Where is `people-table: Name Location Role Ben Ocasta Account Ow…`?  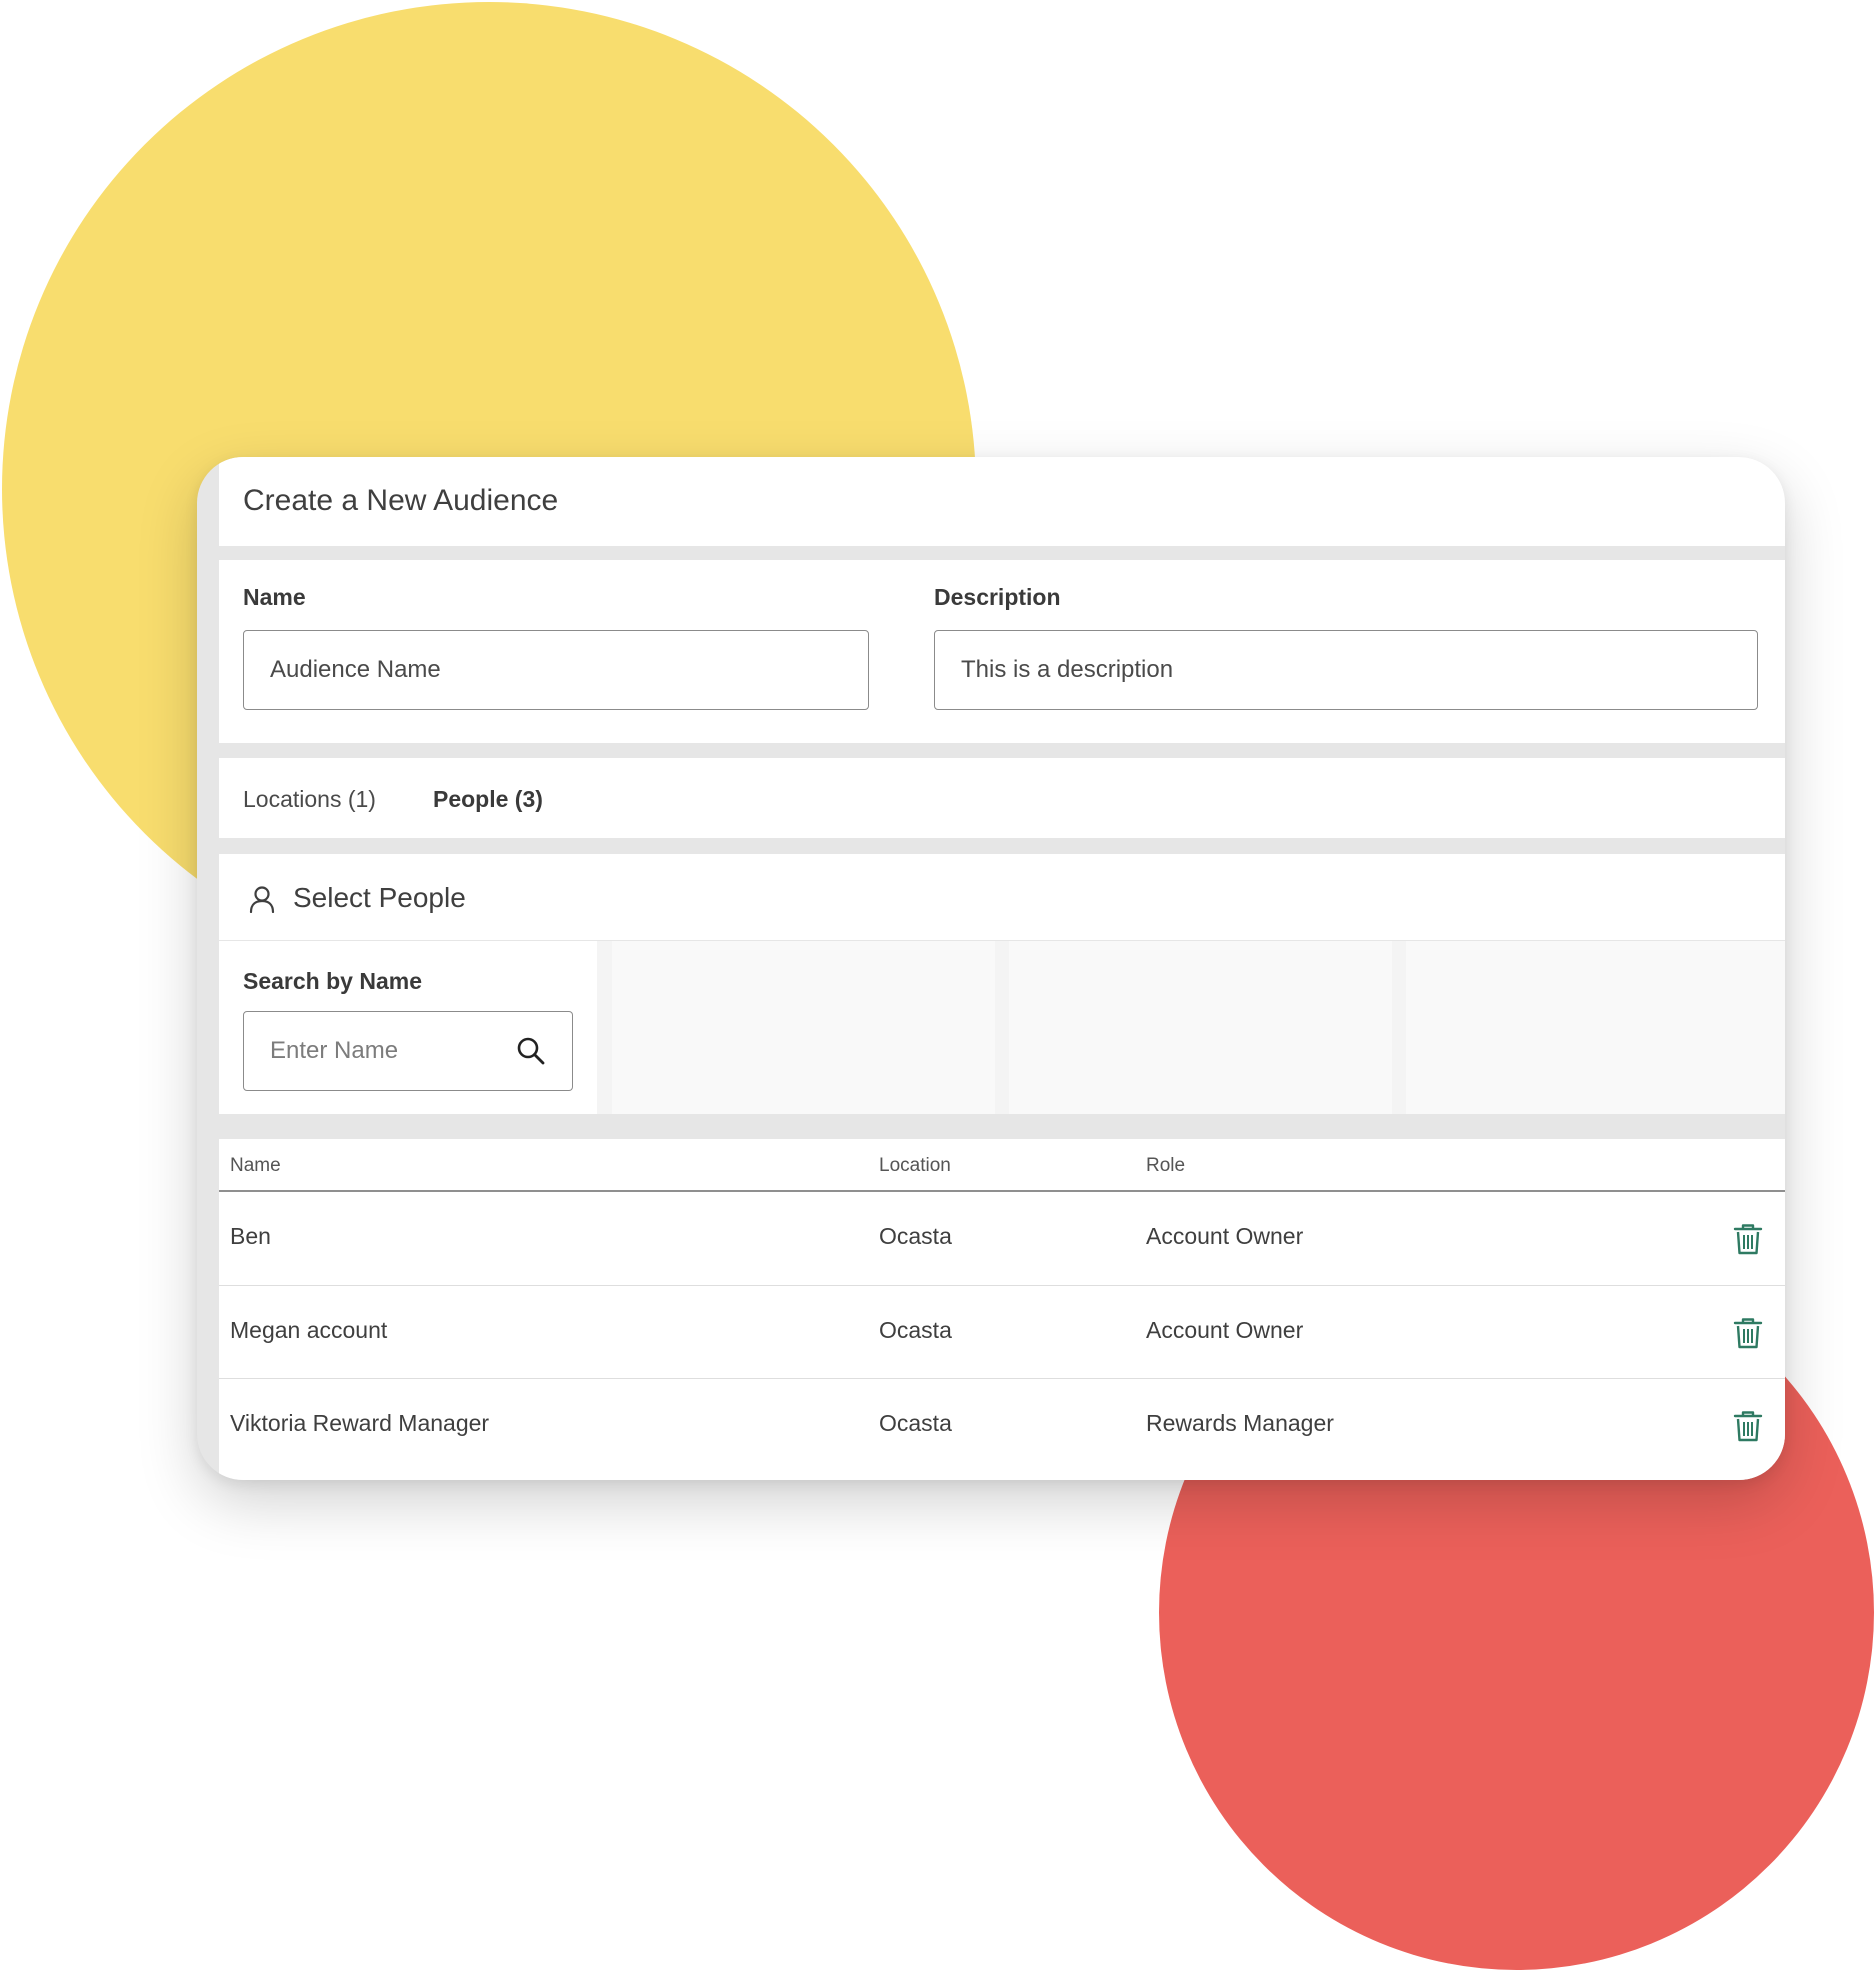 people-table: Name Location Role Ben Ocasta Account Ow… is located at coordinates (1002, 1309).